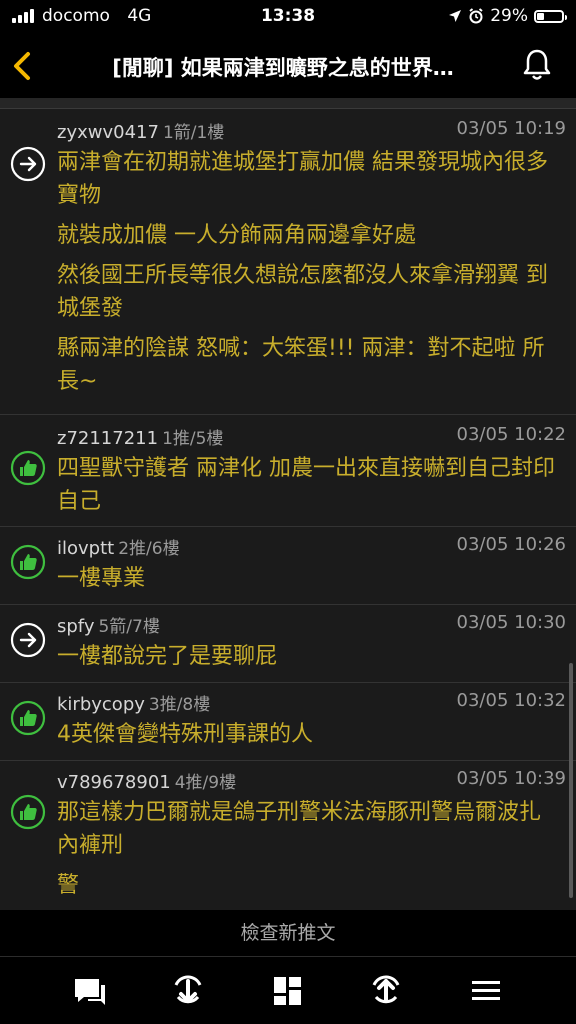 This screenshot has height=1024, width=576. What do you see at coordinates (566, 17) in the screenshot?
I see `battery-tip` at bounding box center [566, 17].